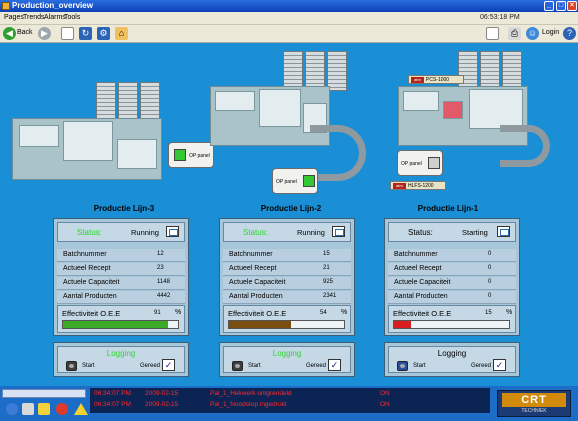  Describe the element at coordinates (492, 33) in the screenshot. I see `layout-icon` at that location.